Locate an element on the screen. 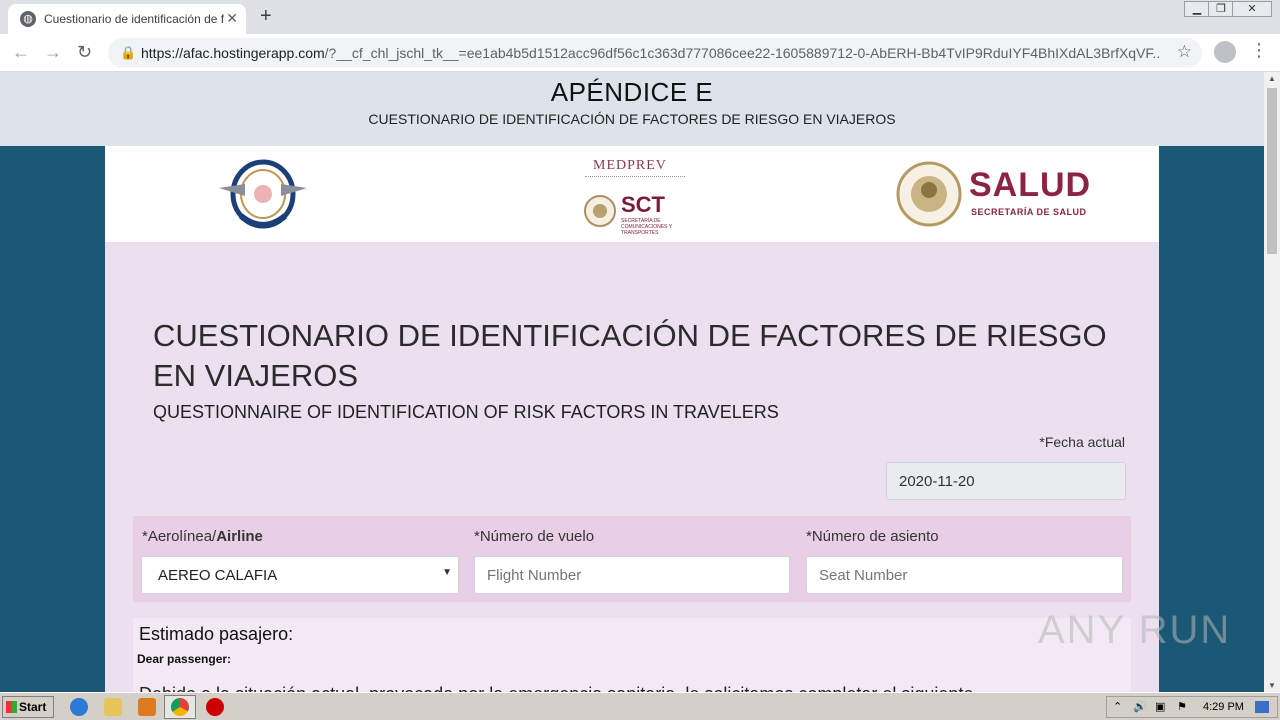 This screenshot has width=1280, height=720. flag-icon: ⚑ is located at coordinates (1182, 706).